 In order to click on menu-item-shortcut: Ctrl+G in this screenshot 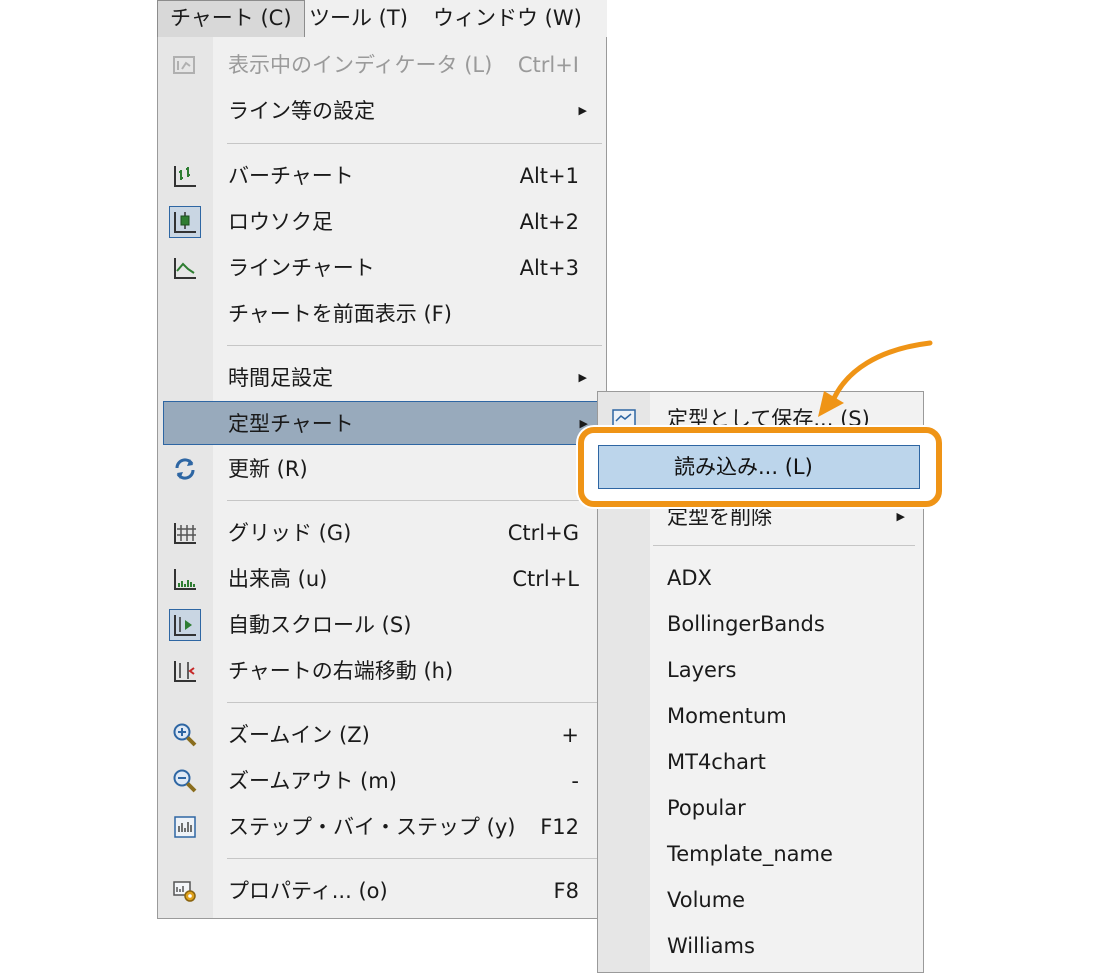, I will do `click(543, 533)`.